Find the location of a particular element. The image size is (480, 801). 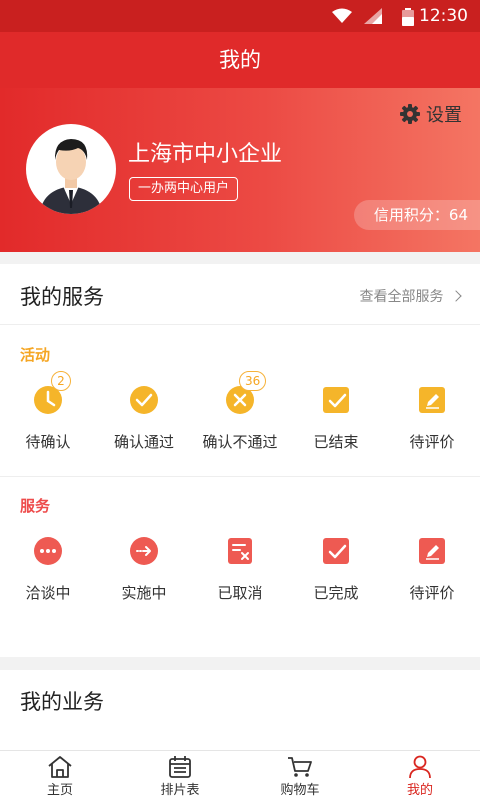

tab-schedule: 排片表 is located at coordinates (180, 776).